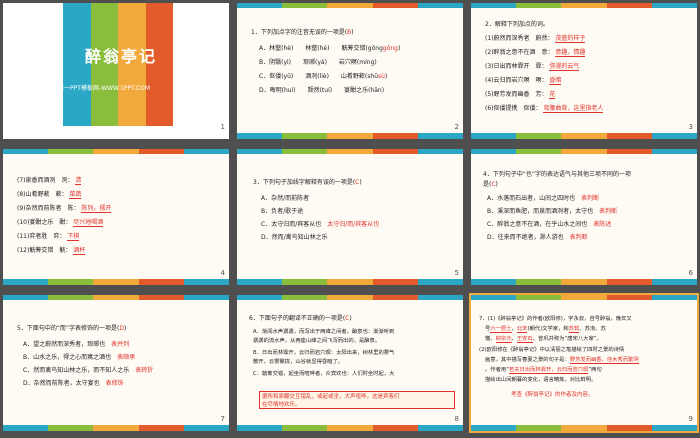 The width and height of the screenshot is (700, 438). Describe the element at coordinates (520, 95) in the screenshot. I see `word-5: (5)野芳发而幽香 芳： 花` at that location.